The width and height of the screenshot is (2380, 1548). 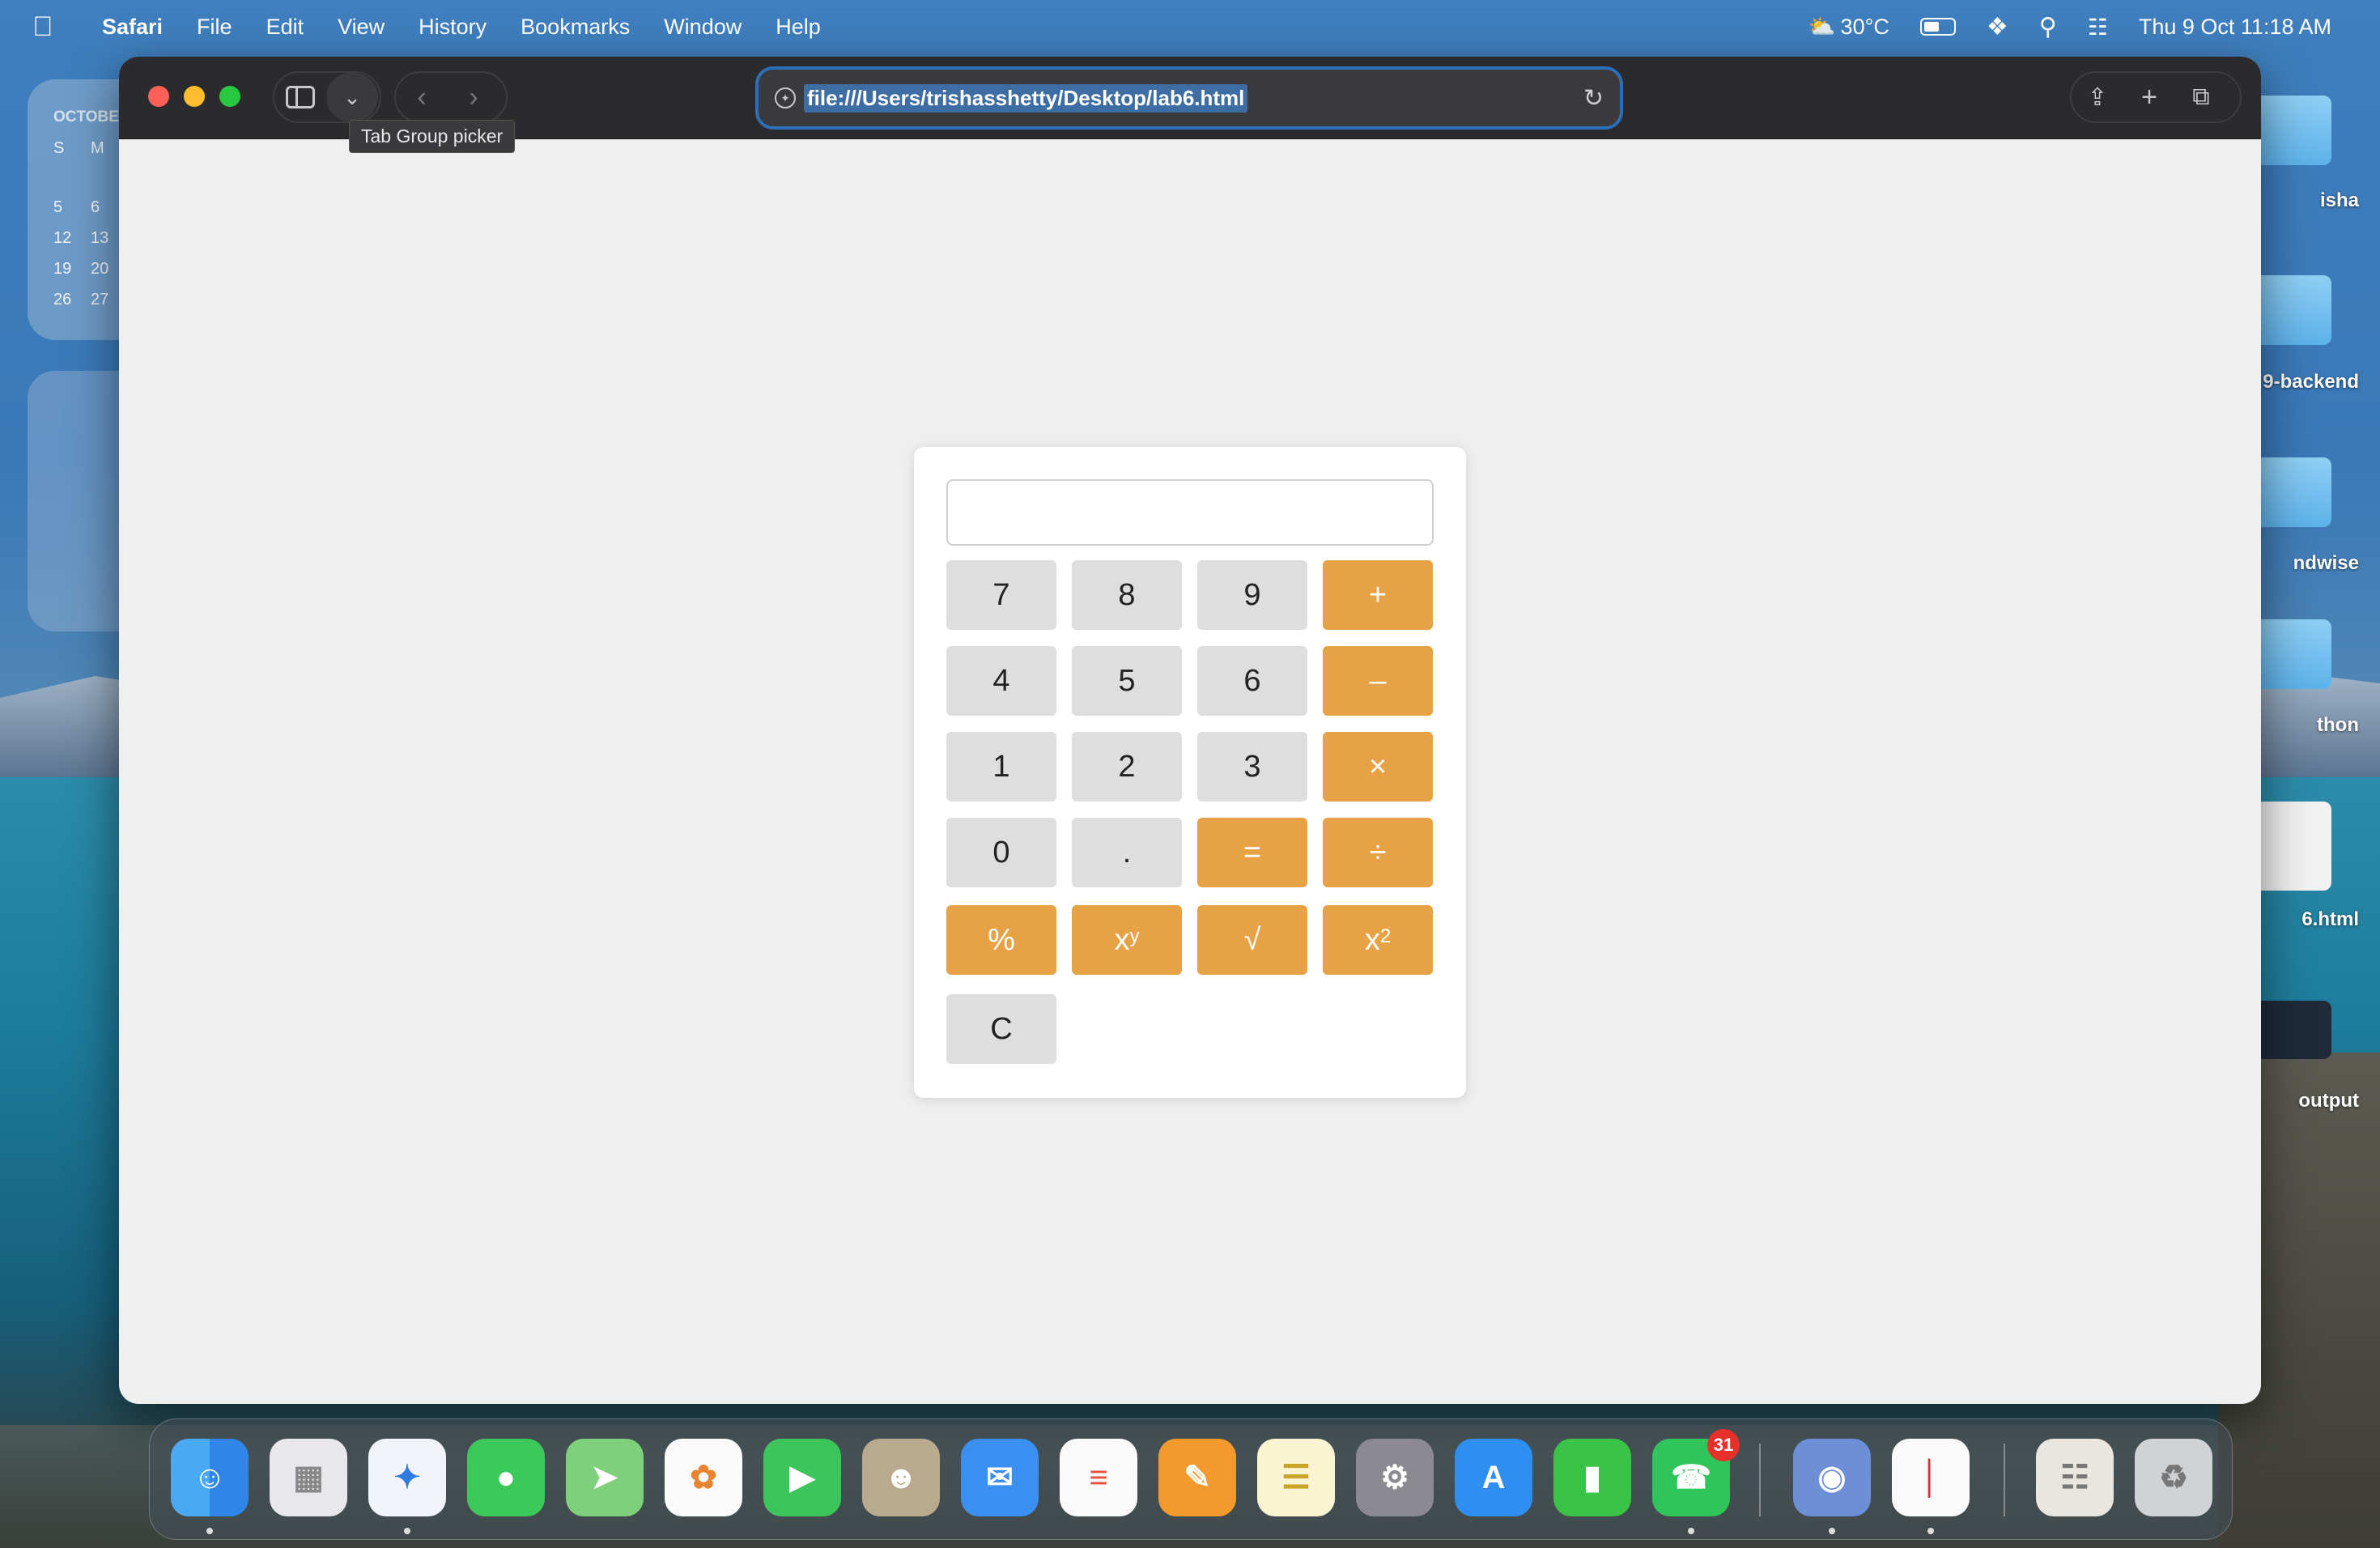 What do you see at coordinates (1832, 1477) in the screenshot?
I see `preview-icon: ◉` at bounding box center [1832, 1477].